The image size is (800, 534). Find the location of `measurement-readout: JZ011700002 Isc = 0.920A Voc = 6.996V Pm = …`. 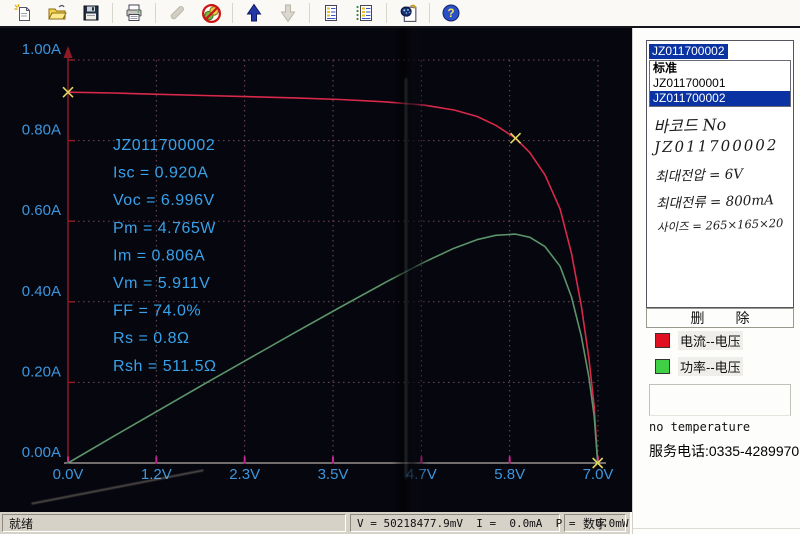

measurement-readout: JZ011700002 Isc = 0.920A Voc = 6.996V Pm = … is located at coordinates (165, 256).